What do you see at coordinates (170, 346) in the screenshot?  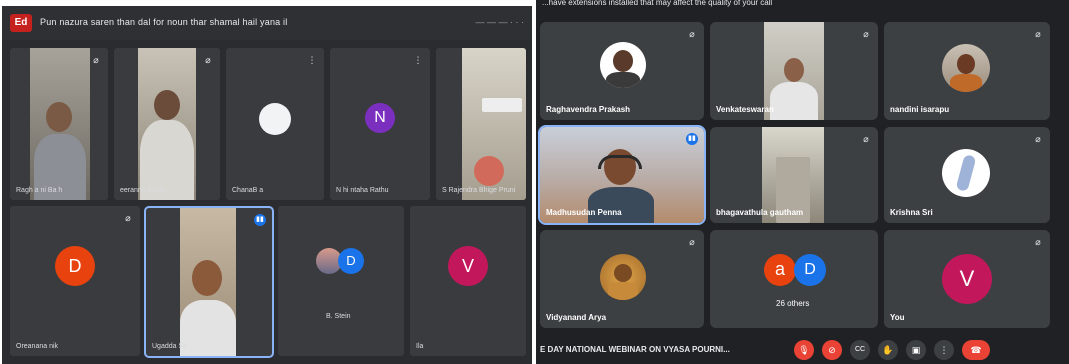 I see `participant-name: Ugadda Sa` at bounding box center [170, 346].